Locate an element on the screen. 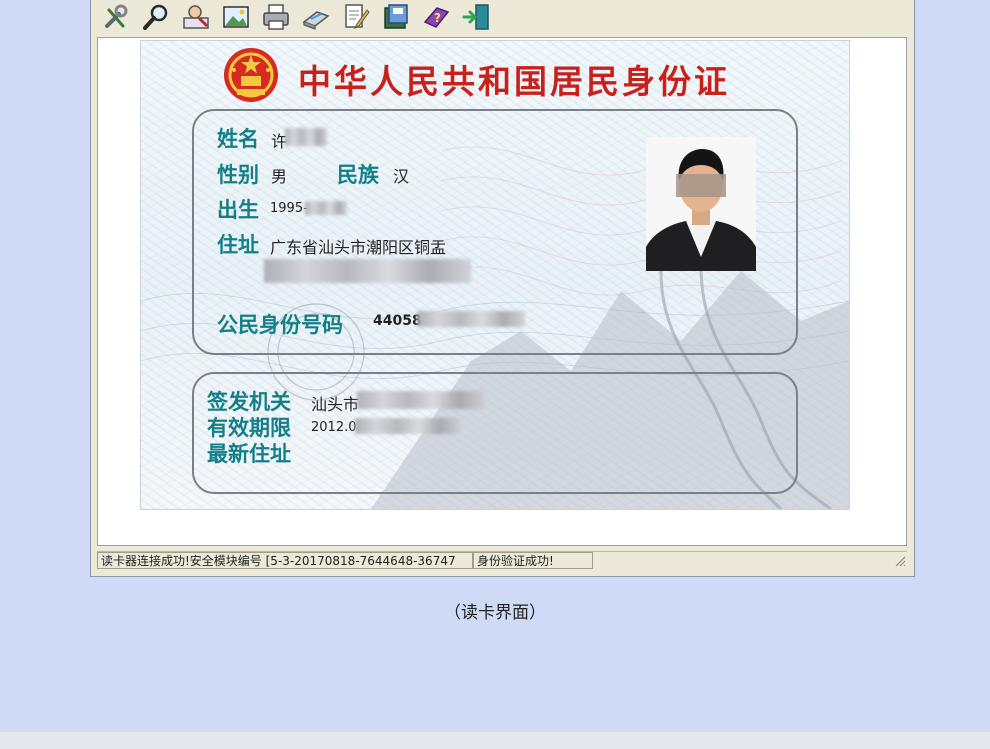  birth-redaction is located at coordinates (326, 208).